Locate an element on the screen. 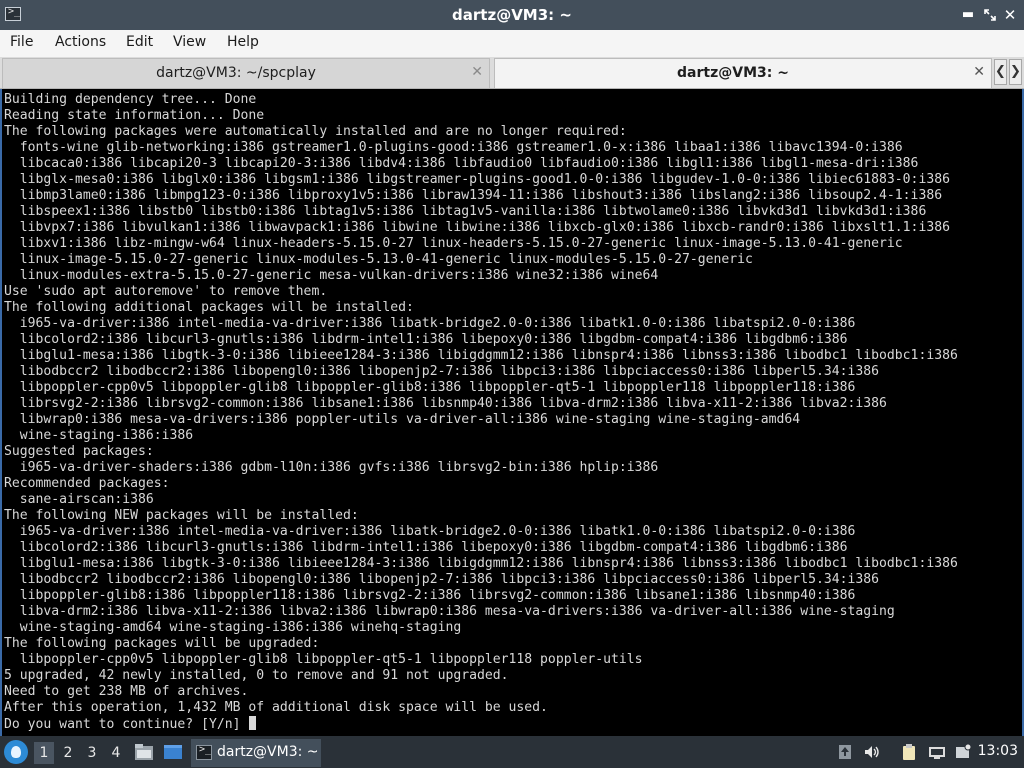 The image size is (1024, 768). menu-file: File is located at coordinates (21, 42).